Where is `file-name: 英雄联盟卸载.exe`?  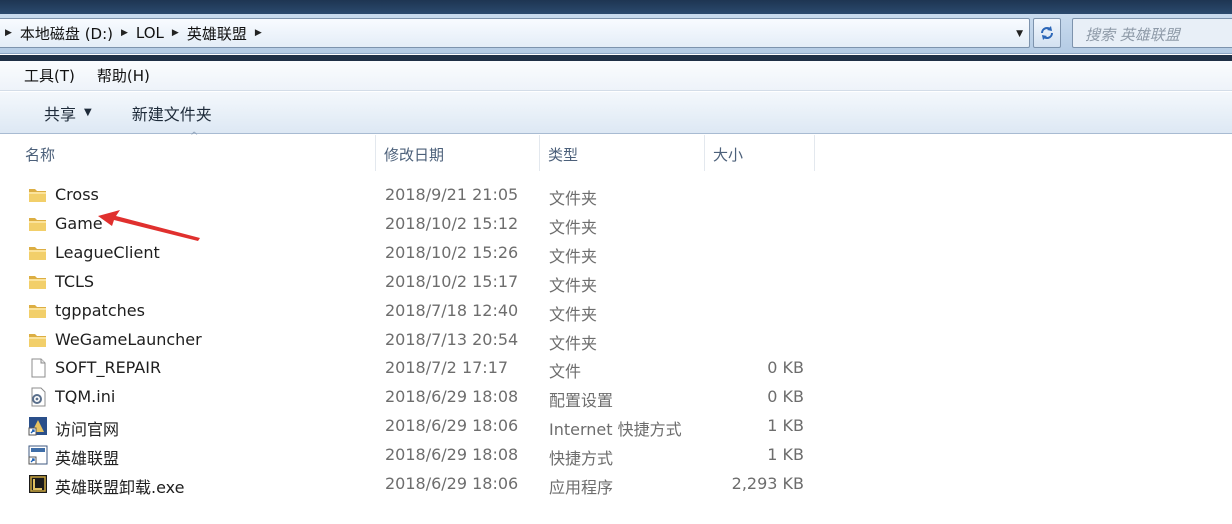
file-name: 英雄联盟卸载.exe is located at coordinates (120, 487).